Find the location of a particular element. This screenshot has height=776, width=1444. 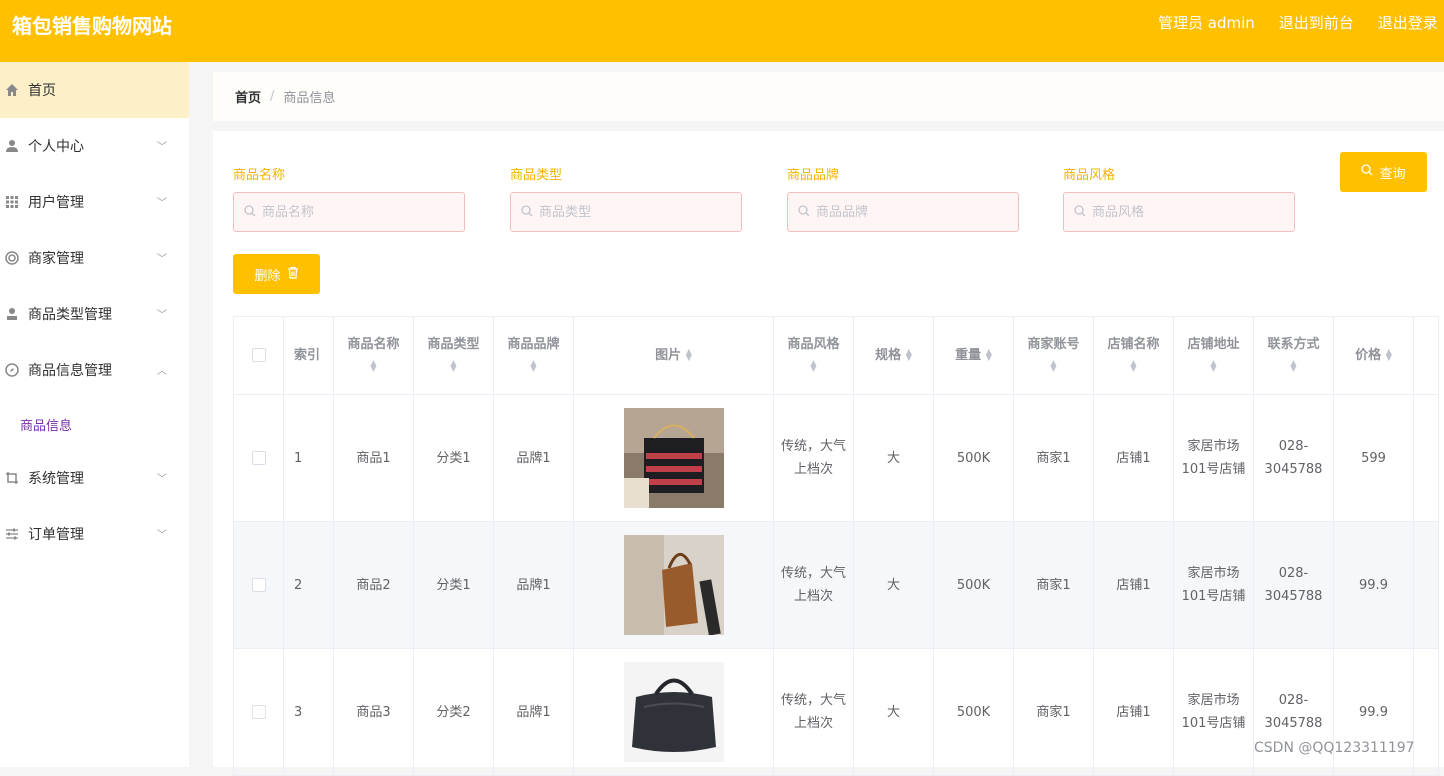

column-header: 索引 is located at coordinates (308, 355).